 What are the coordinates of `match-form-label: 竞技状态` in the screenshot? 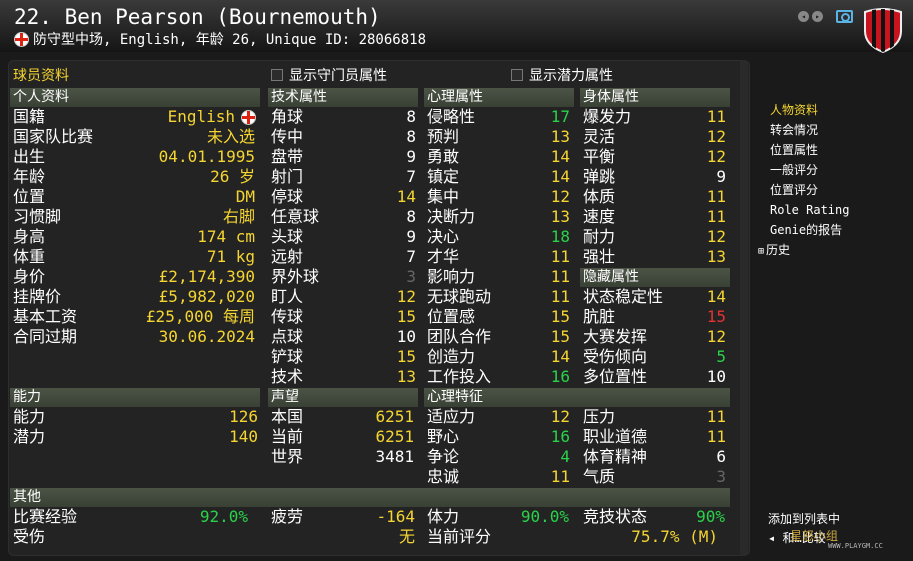 It's located at (615, 516).